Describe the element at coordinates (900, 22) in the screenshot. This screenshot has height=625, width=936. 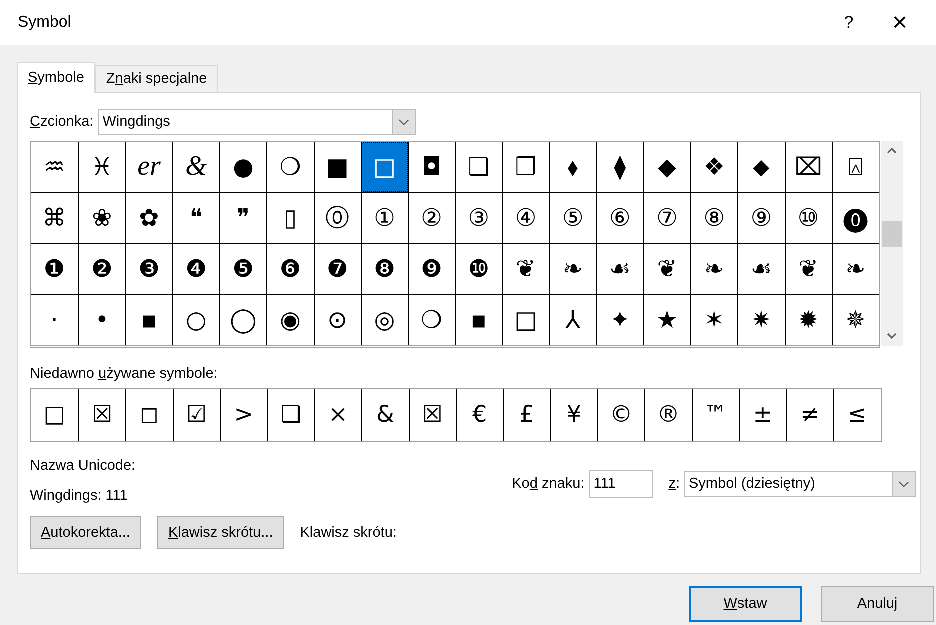
I see `close-button: ×` at that location.